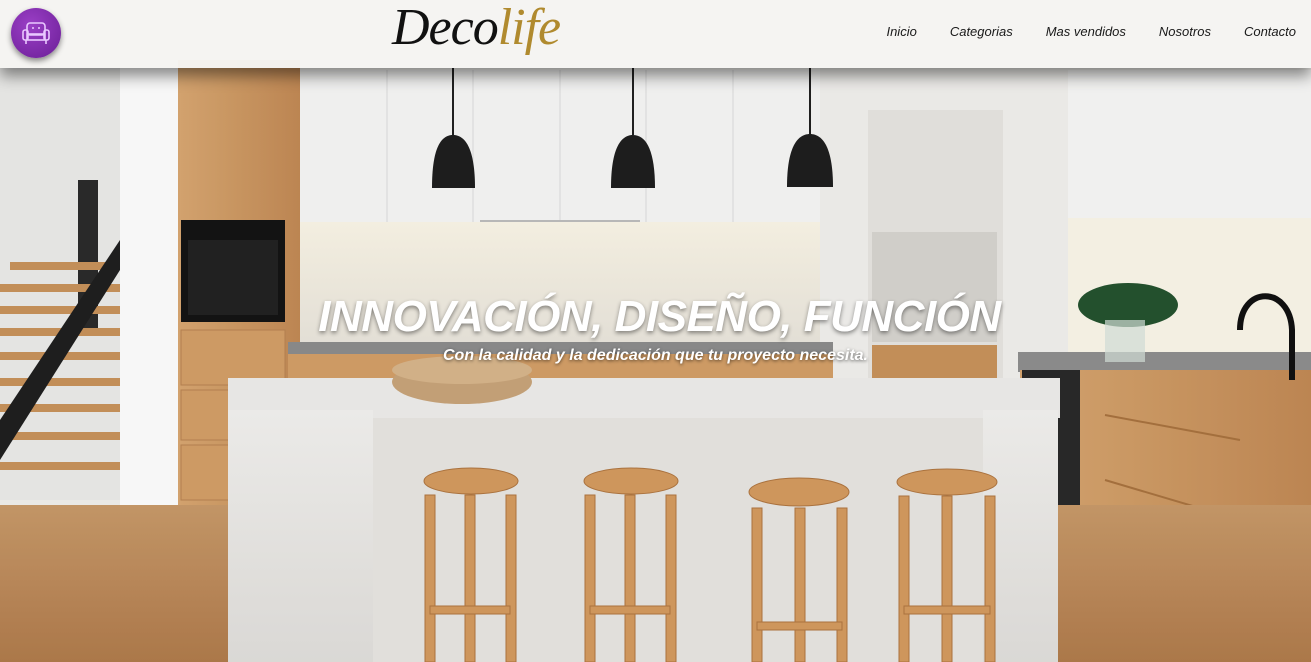 This screenshot has height=662, width=1311. I want to click on nav-link-inicio: Inicio, so click(901, 31).